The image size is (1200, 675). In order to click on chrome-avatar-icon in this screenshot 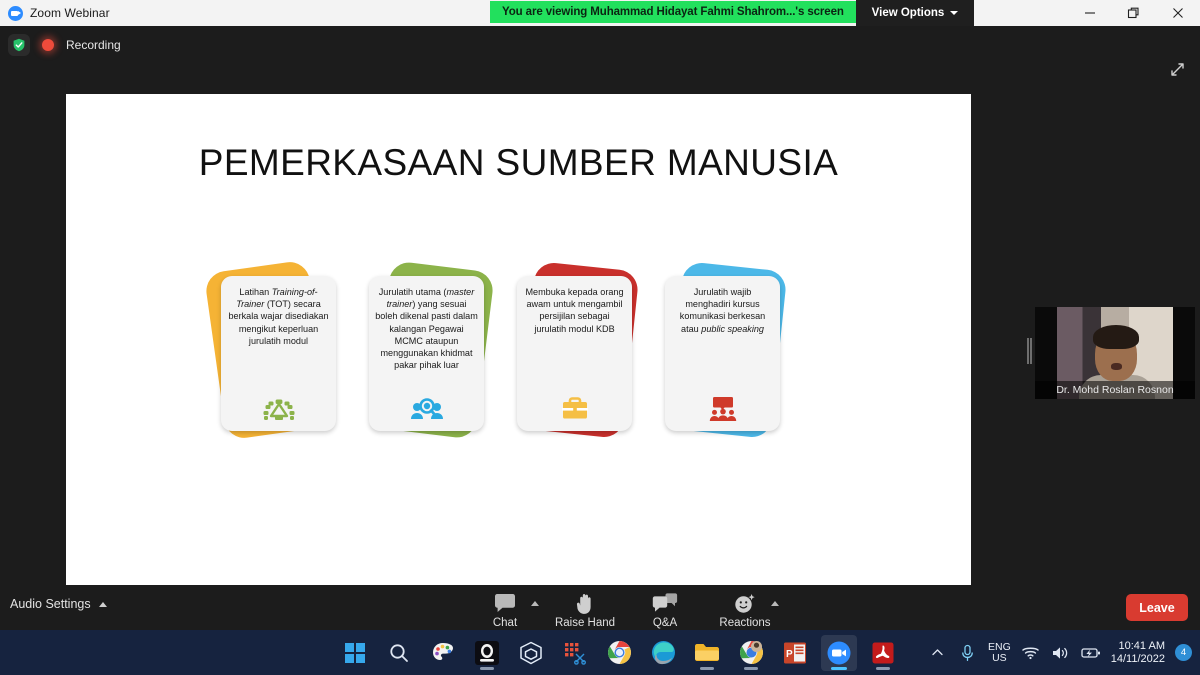, I will do `click(751, 652)`.